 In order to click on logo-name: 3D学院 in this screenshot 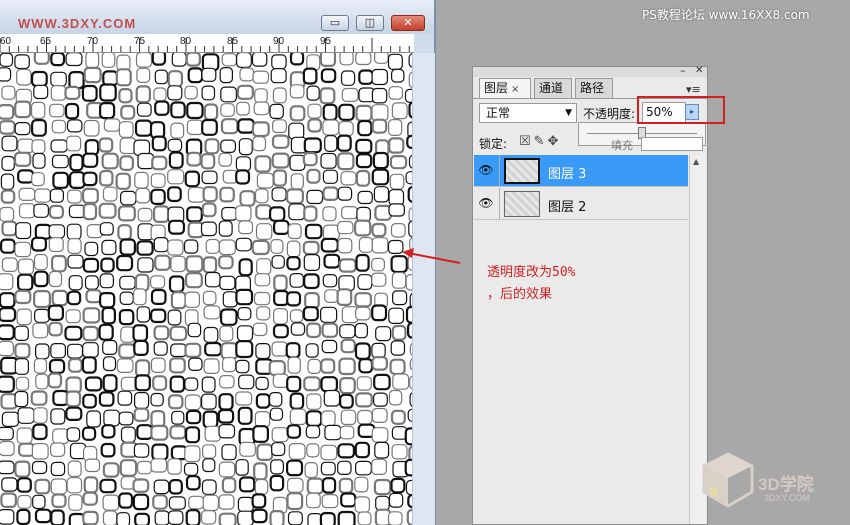, I will do `click(786, 484)`.